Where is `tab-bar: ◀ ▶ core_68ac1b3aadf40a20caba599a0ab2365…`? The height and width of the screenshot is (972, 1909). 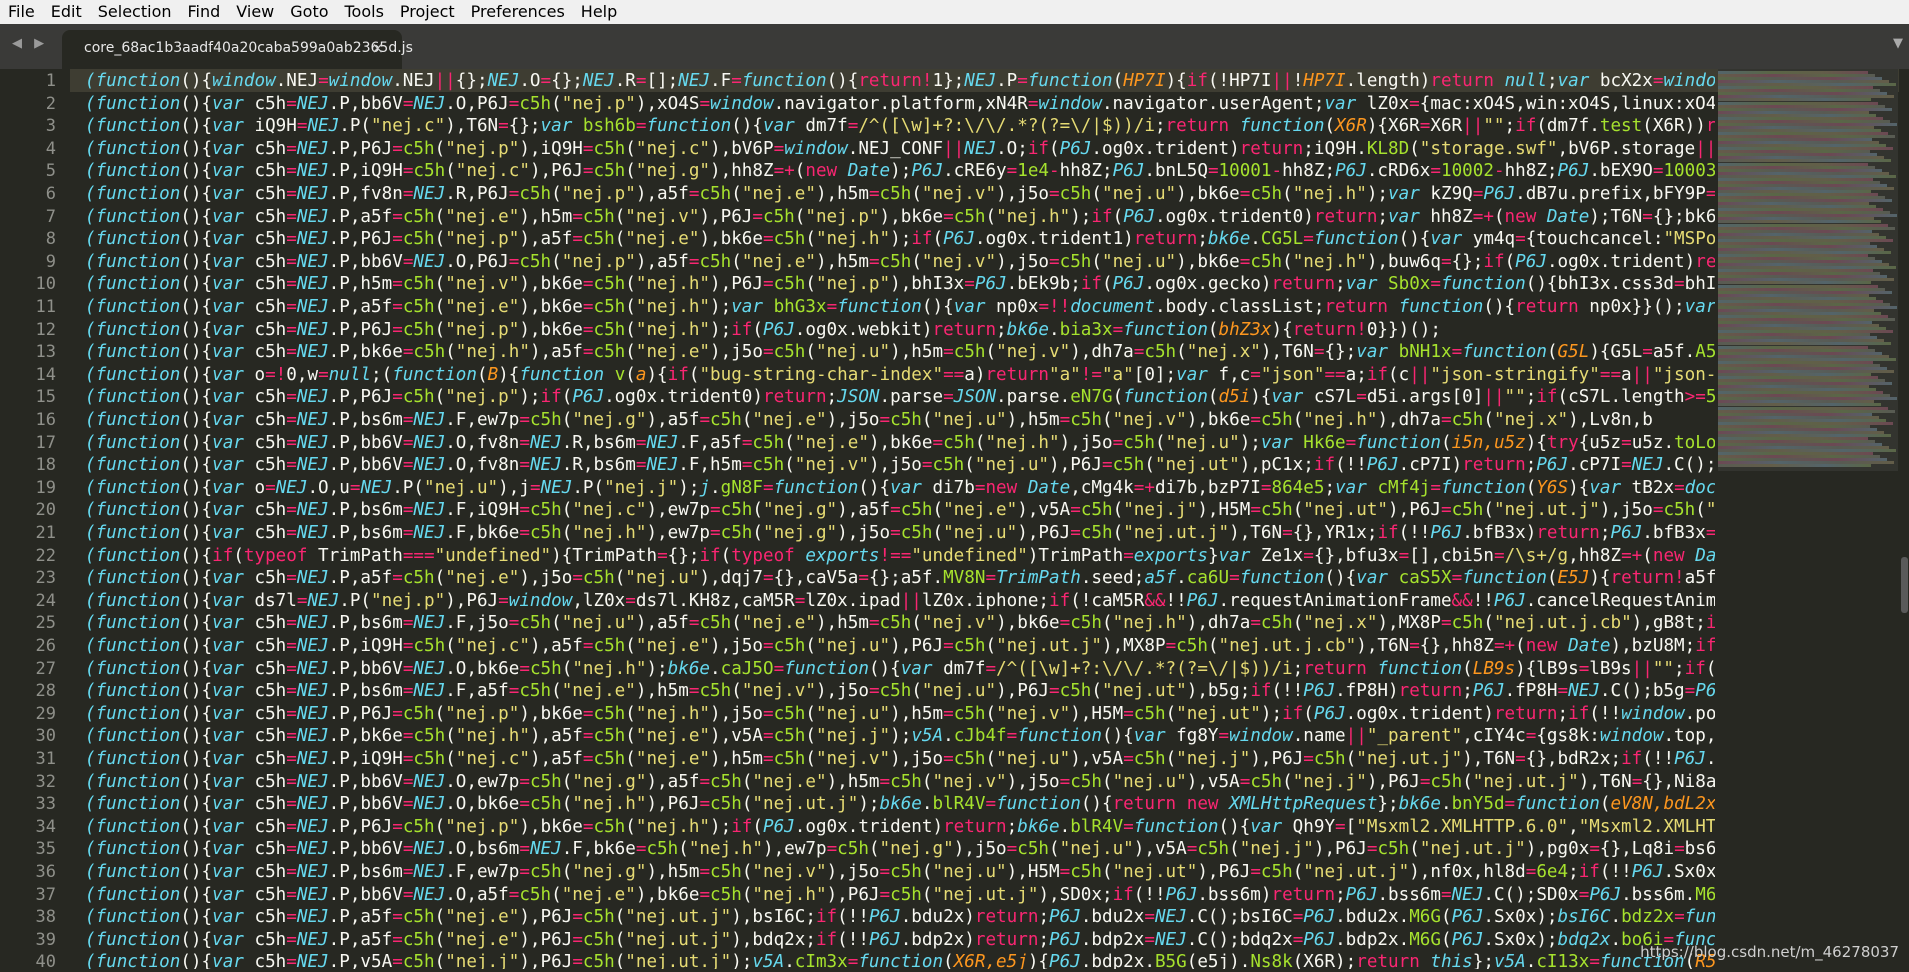 tab-bar: ◀ ▶ core_68ac1b3aadf40a20caba599a0ab2365… is located at coordinates (954, 46).